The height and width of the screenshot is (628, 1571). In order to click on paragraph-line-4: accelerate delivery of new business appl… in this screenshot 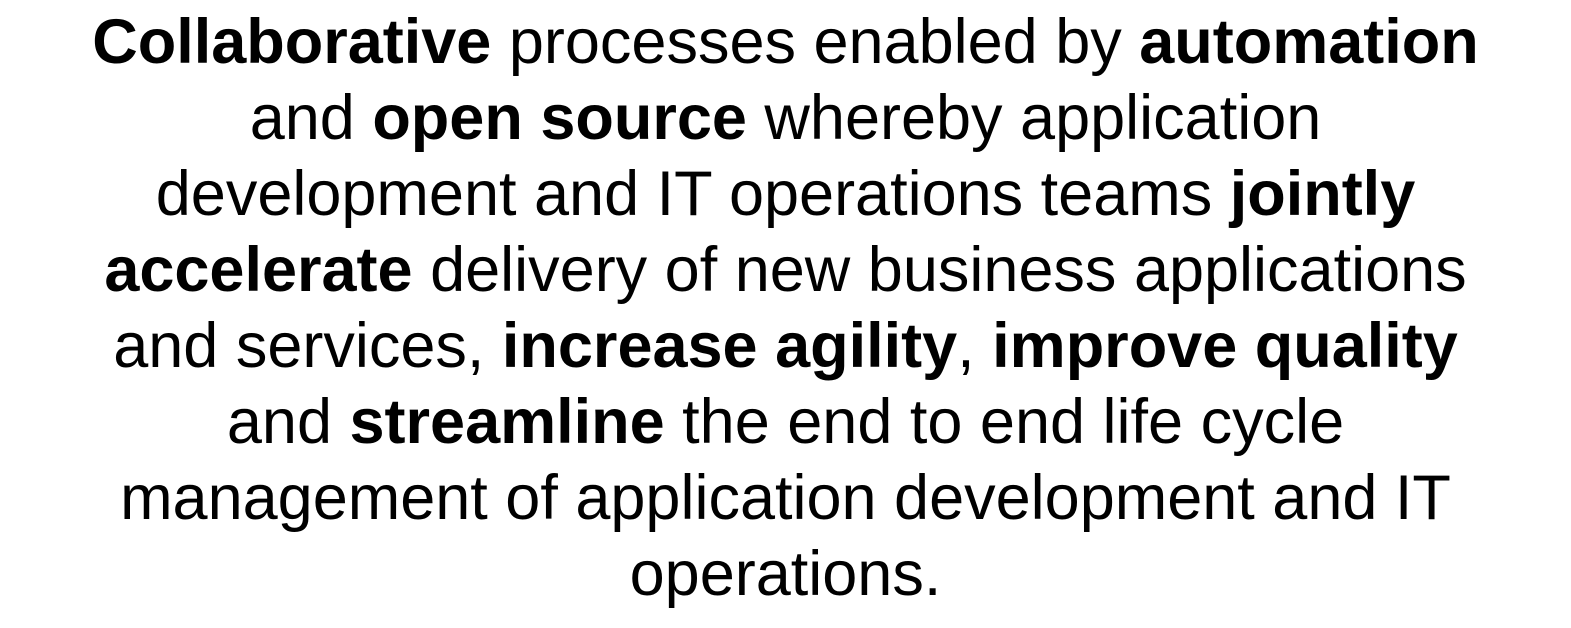, I will do `click(785, 270)`.